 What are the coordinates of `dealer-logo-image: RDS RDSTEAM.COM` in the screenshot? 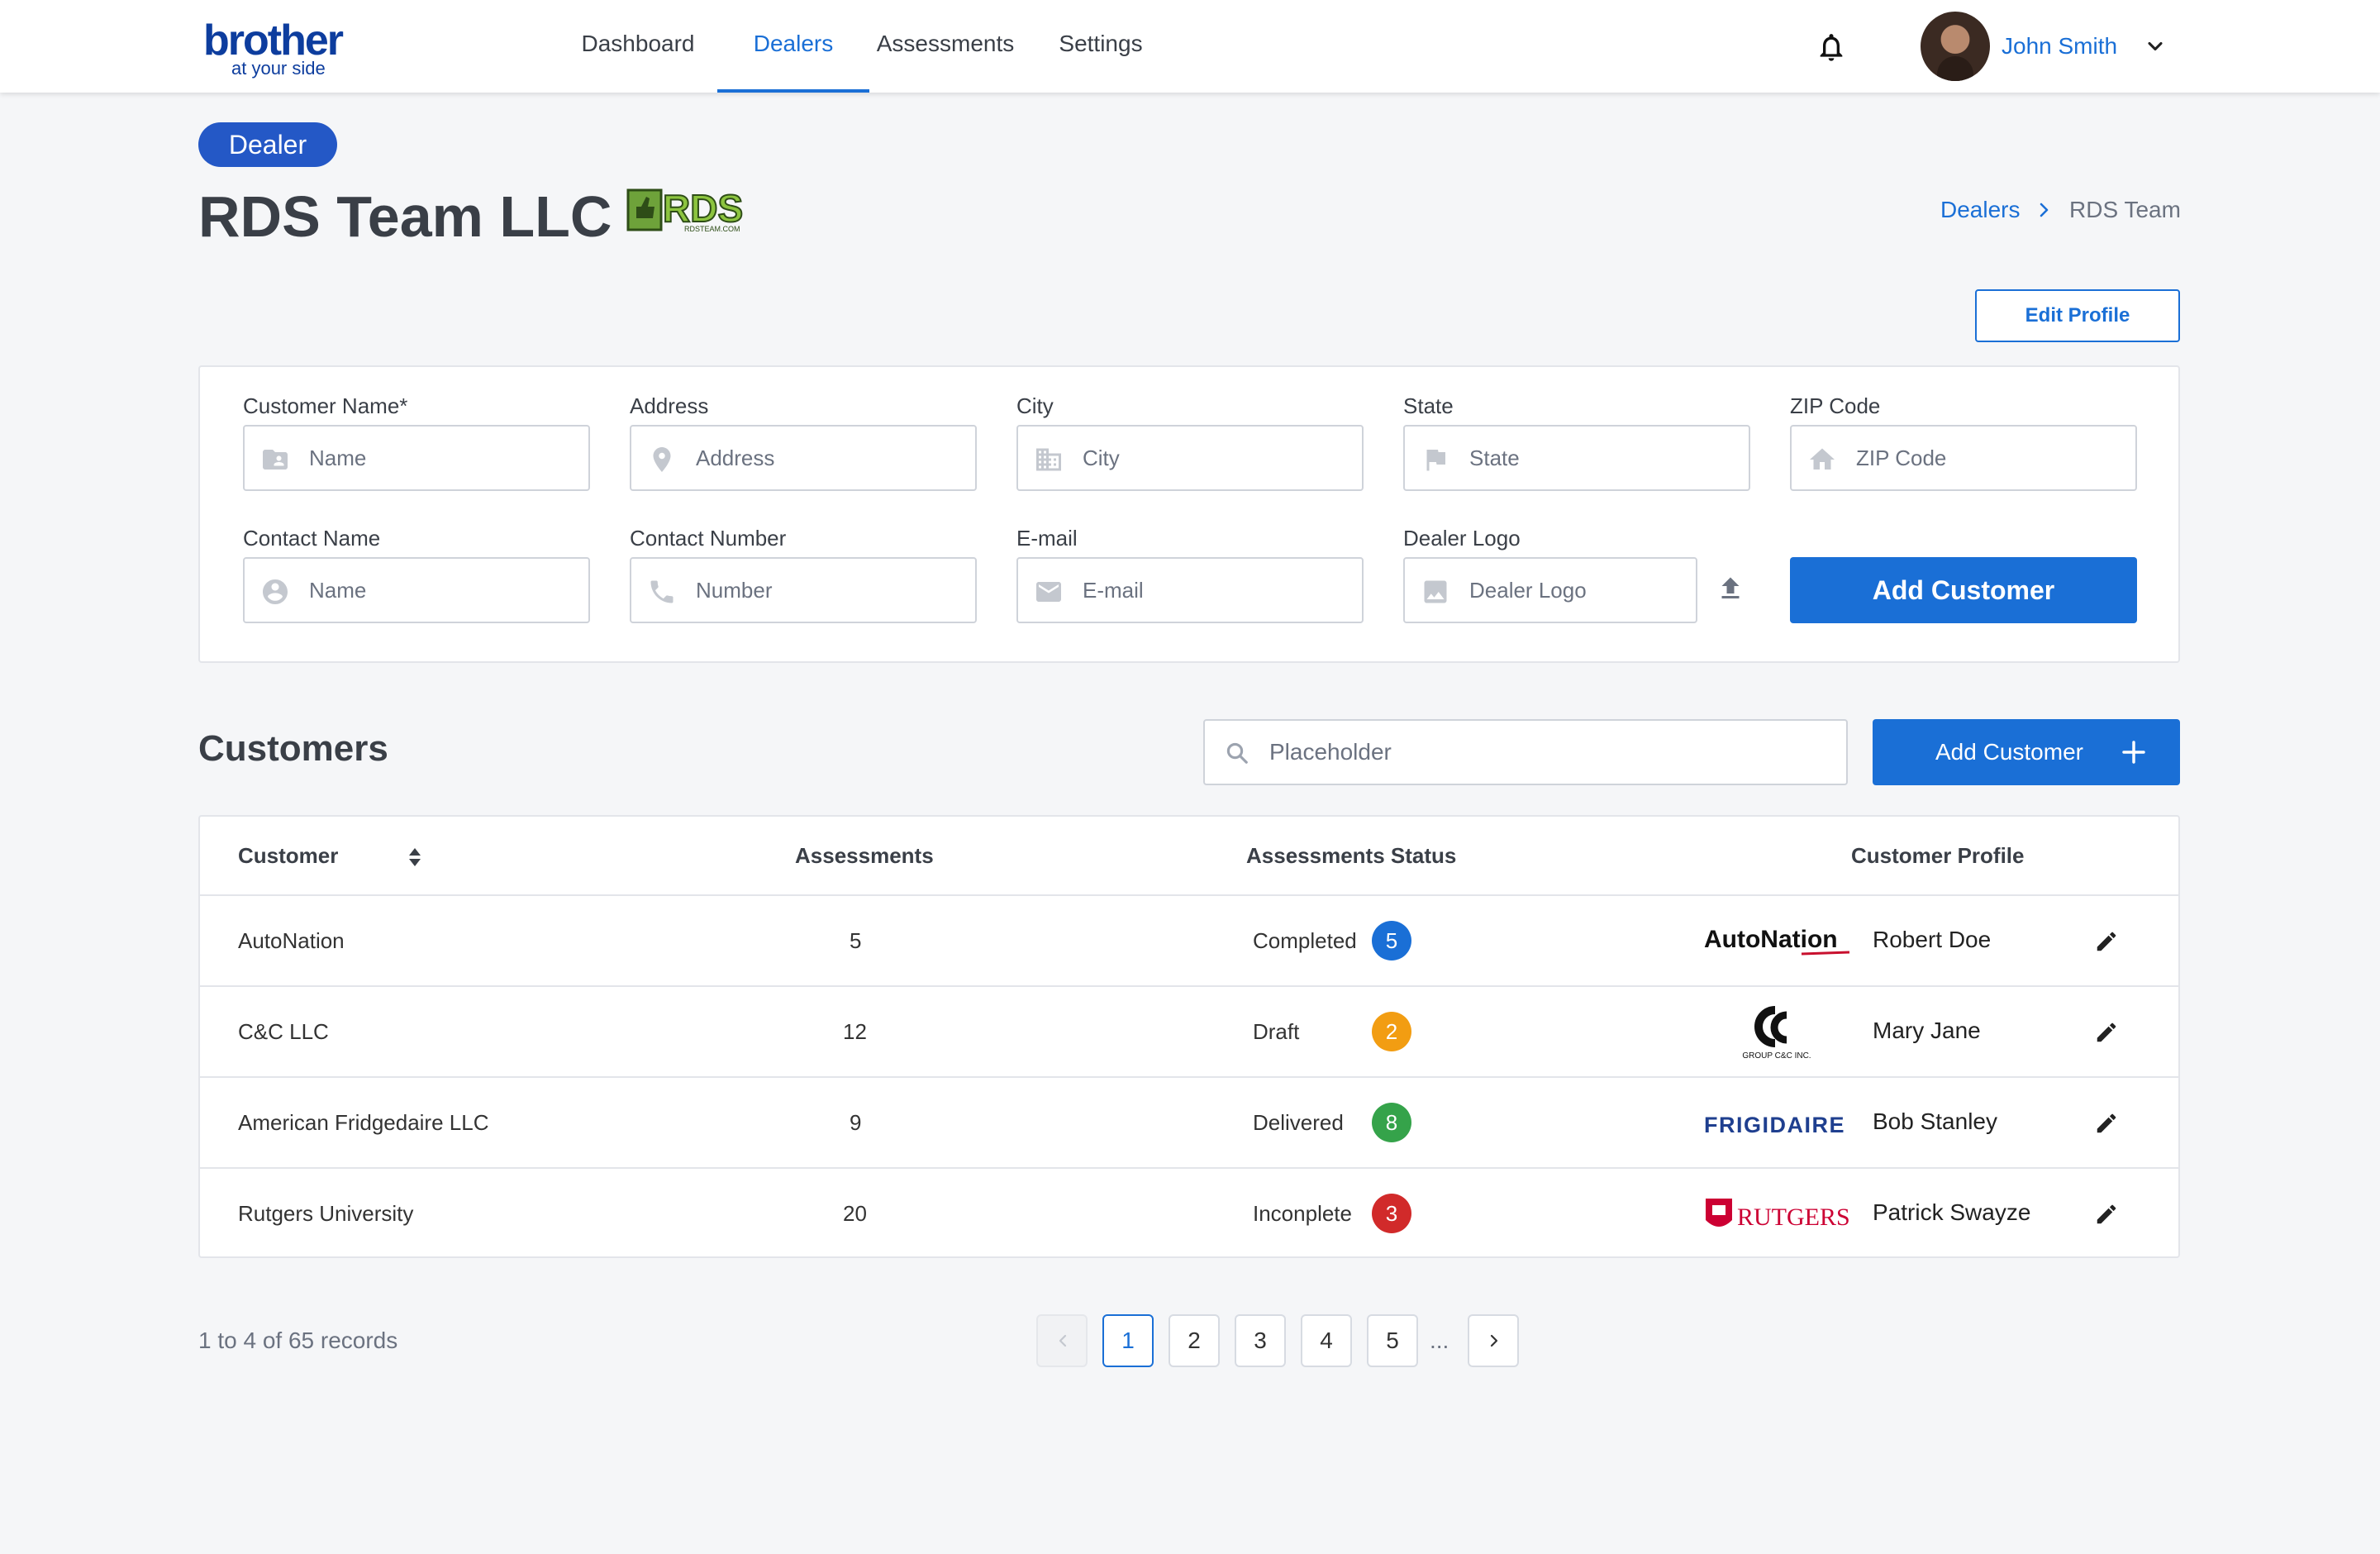 It's located at (685, 209).